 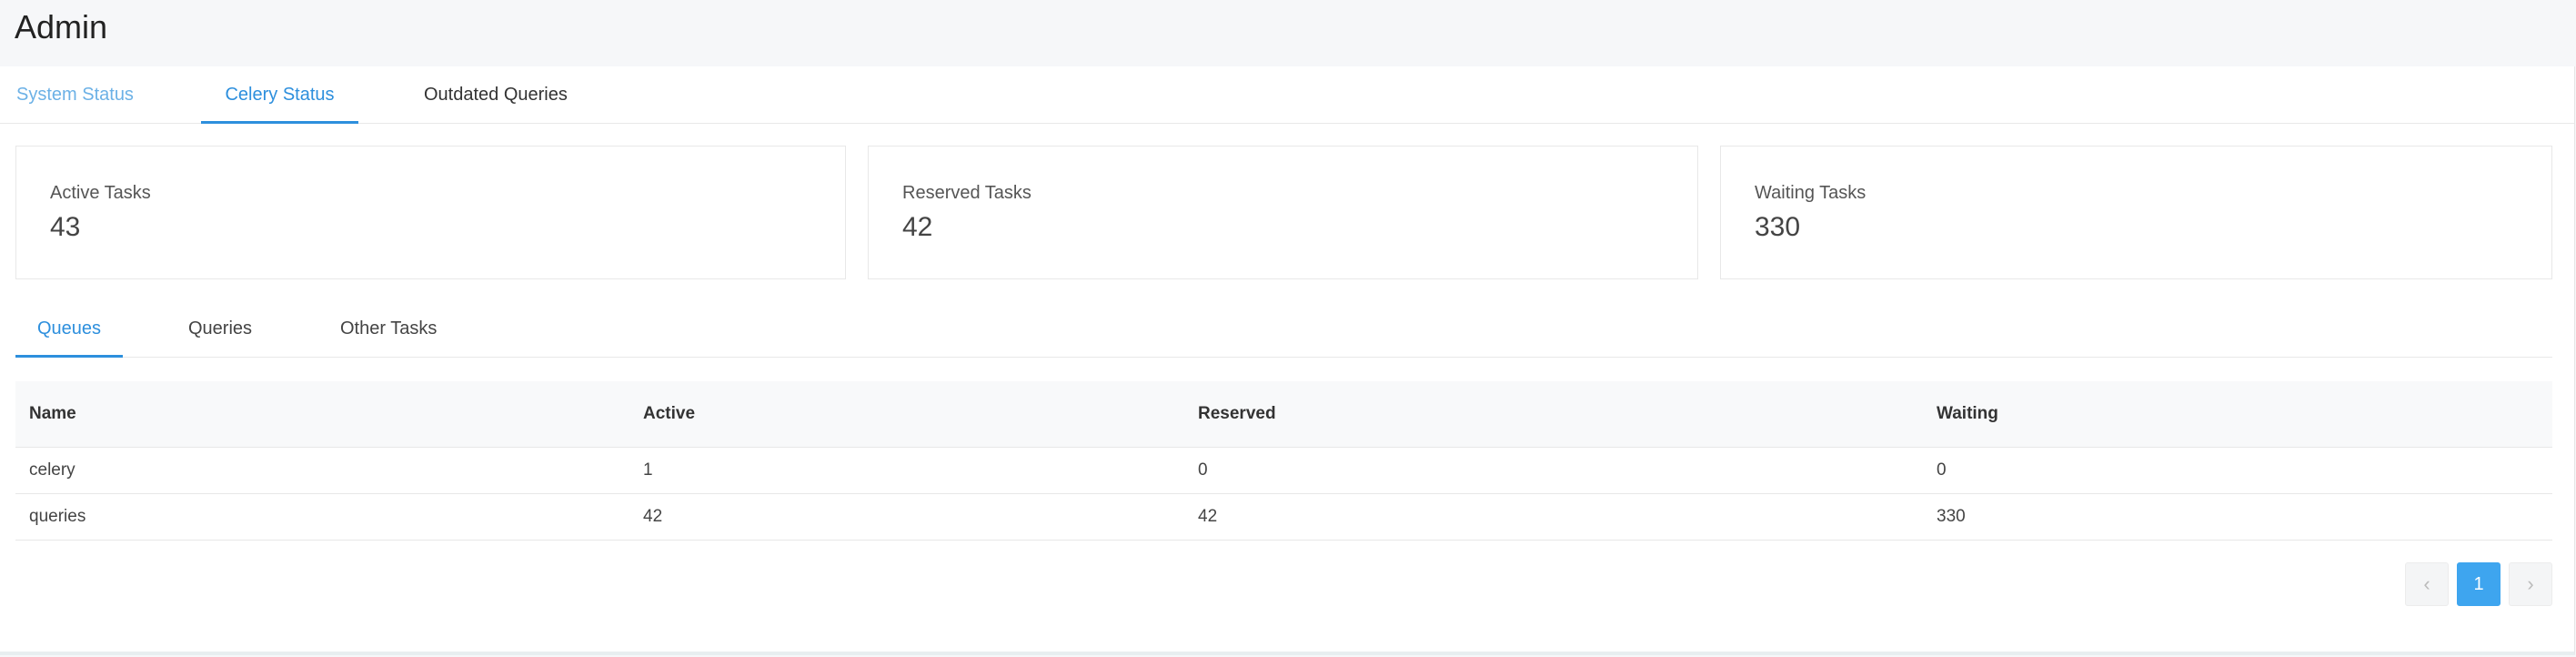 I want to click on queue-reserved-cell: 0, so click(x=1553, y=470).